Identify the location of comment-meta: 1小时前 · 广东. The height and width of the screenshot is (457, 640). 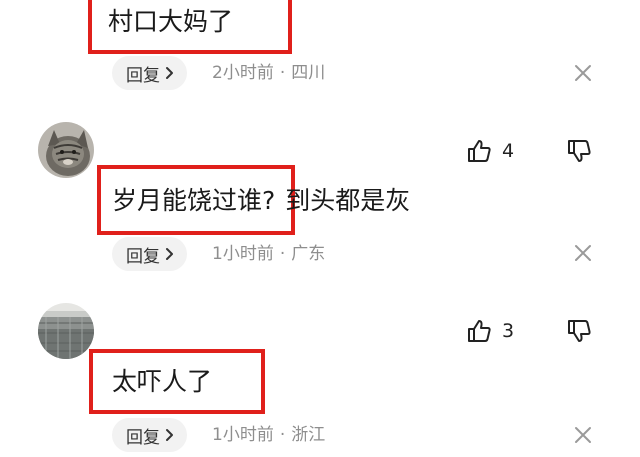
(268, 254).